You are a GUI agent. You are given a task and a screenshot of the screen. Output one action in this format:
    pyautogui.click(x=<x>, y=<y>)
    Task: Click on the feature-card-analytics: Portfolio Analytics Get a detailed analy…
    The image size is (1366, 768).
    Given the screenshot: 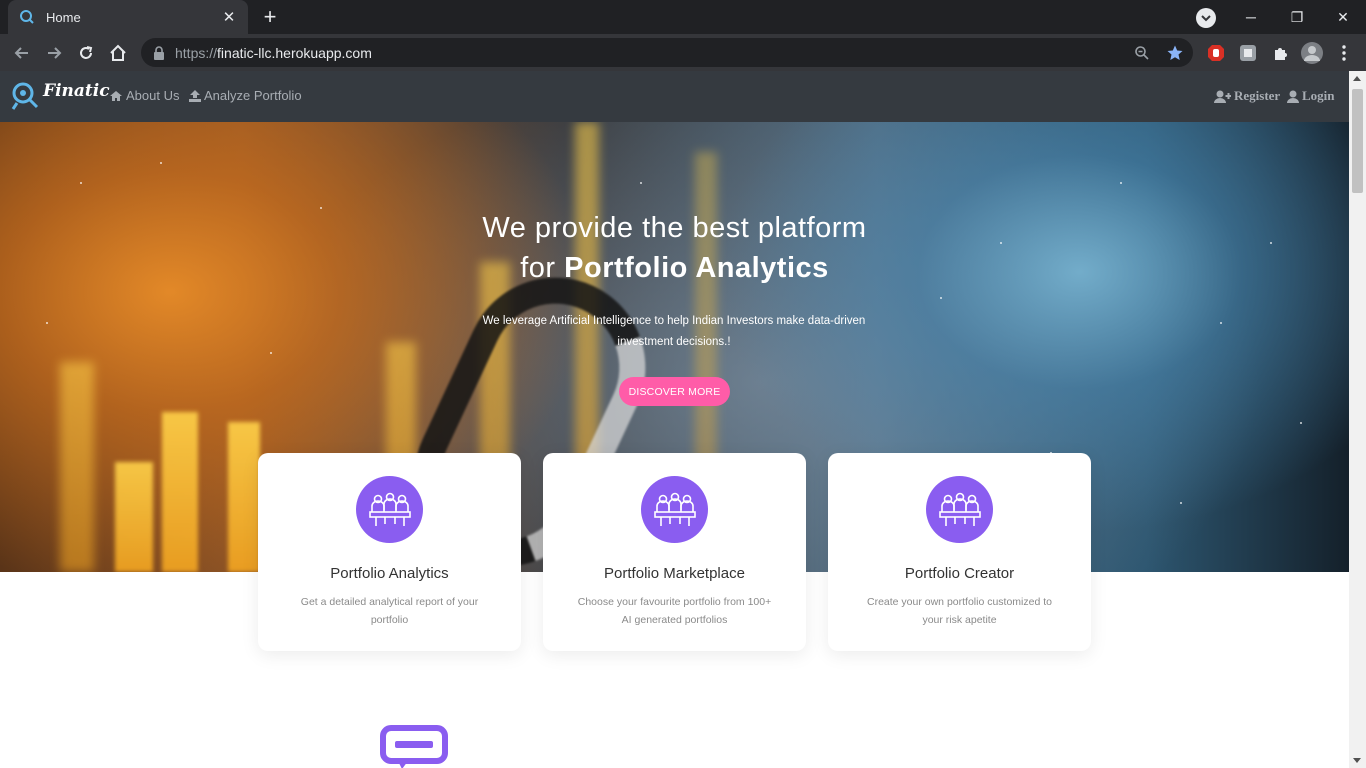 What is the action you would take?
    pyautogui.click(x=389, y=552)
    